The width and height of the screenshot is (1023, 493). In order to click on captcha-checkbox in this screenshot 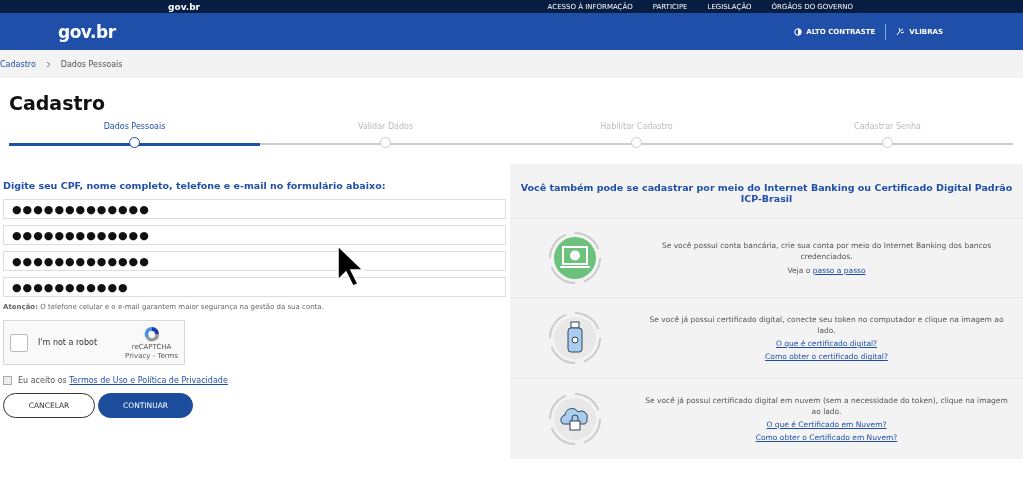, I will do `click(19, 342)`.